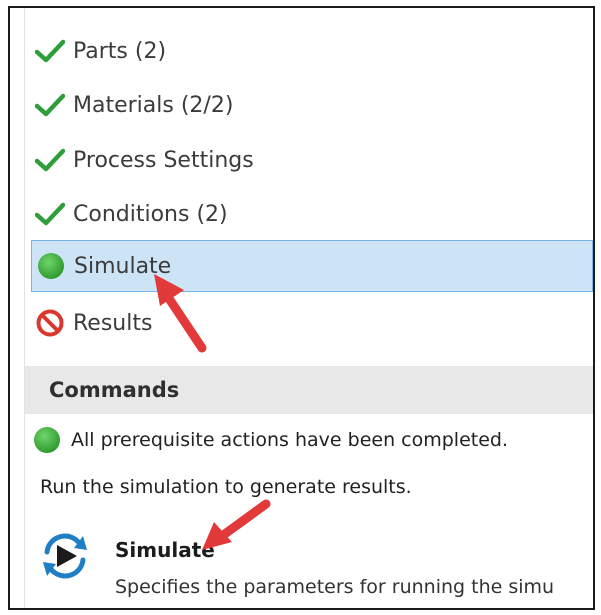  What do you see at coordinates (312, 266) in the screenshot?
I see `step-simulate: Simulate` at bounding box center [312, 266].